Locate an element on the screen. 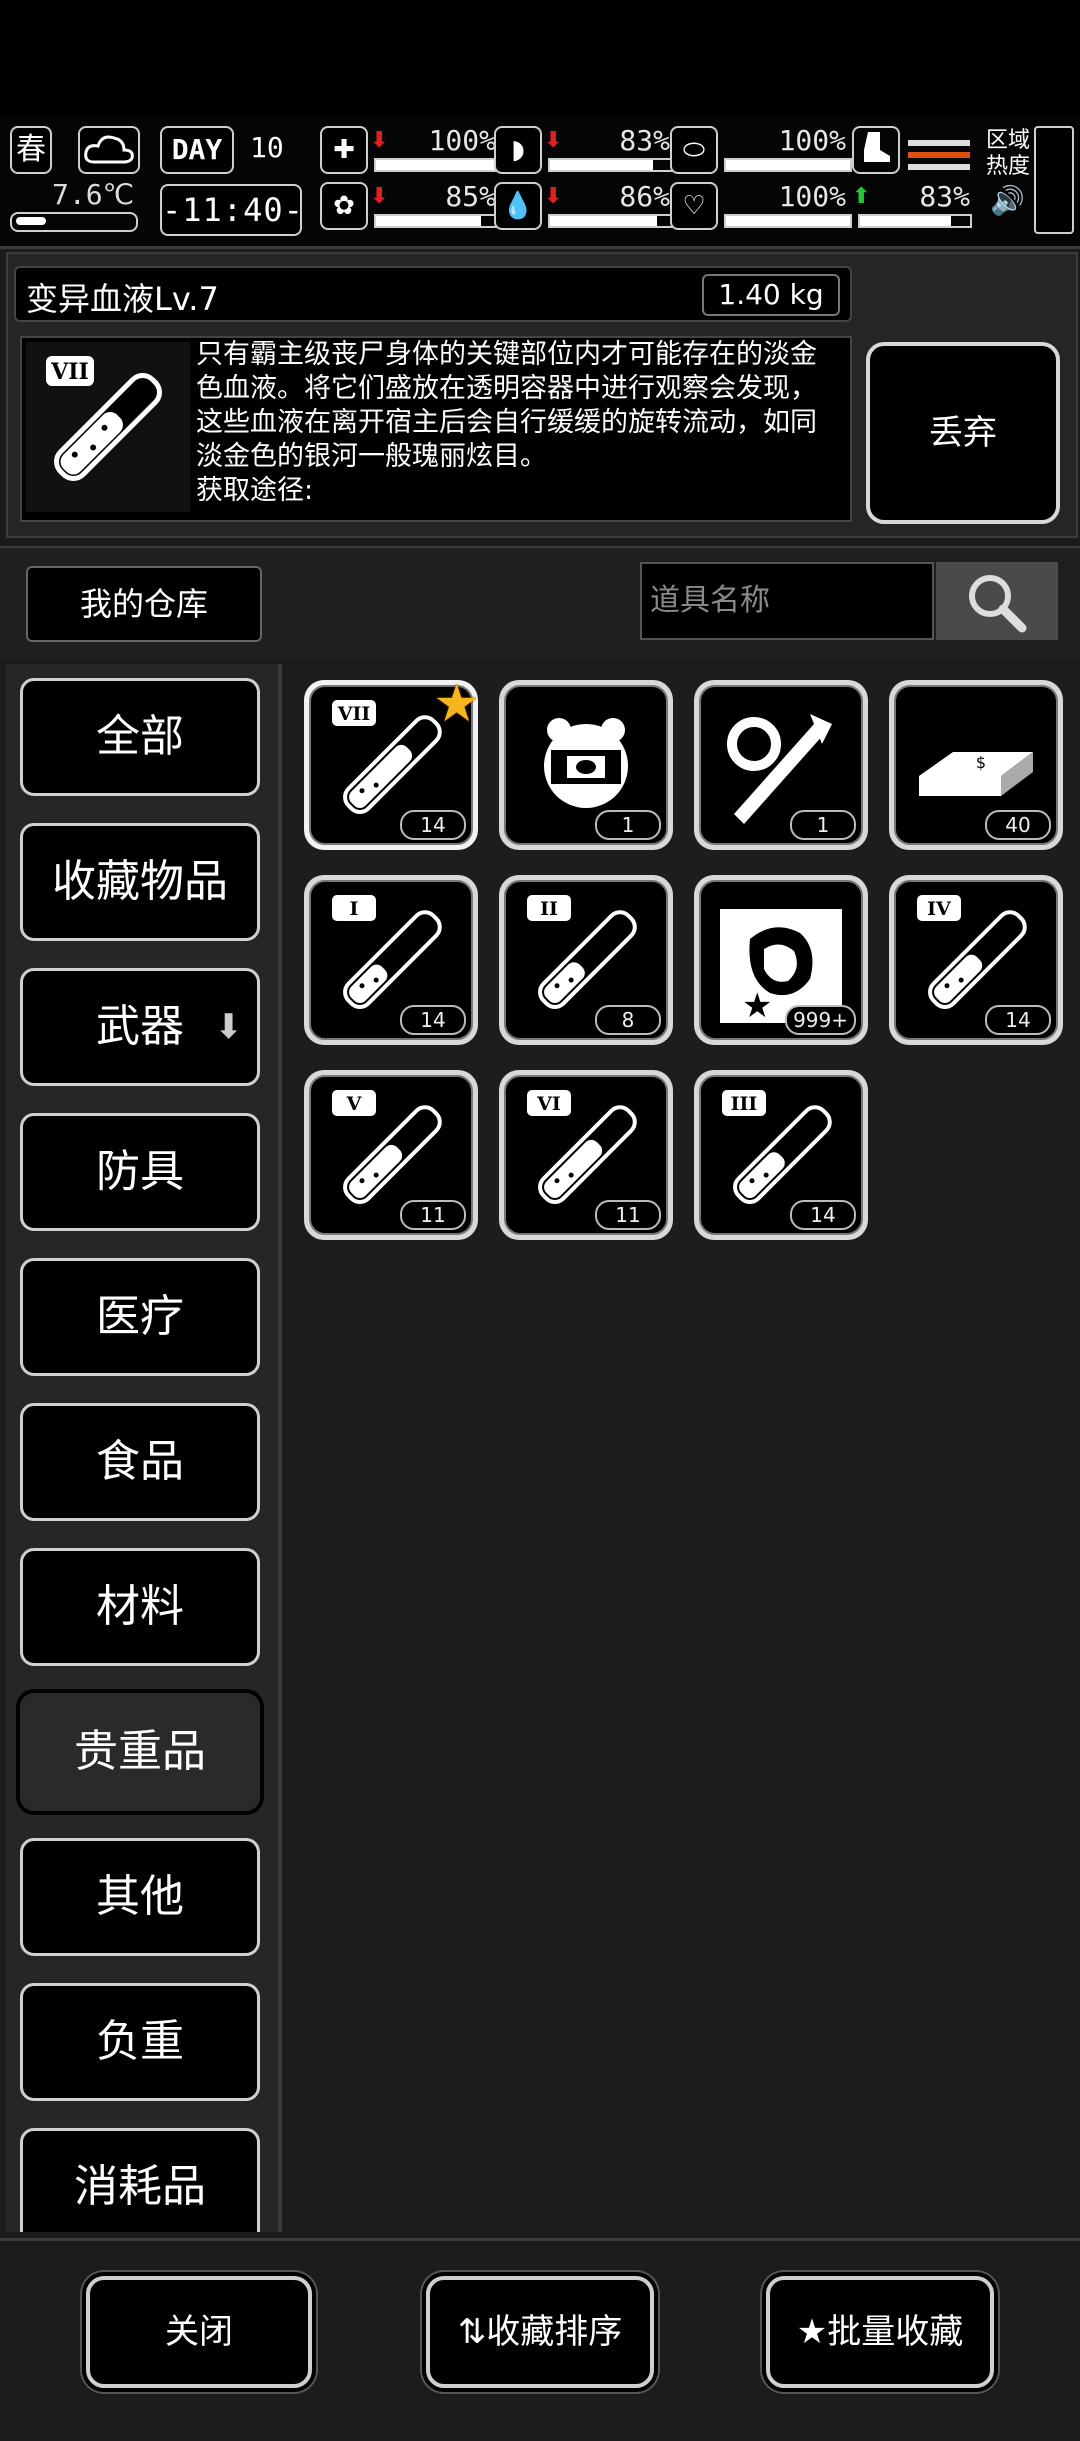 The image size is (1080, 2441). batch-favorite-button: ★批量收藏 is located at coordinates (880, 2332).